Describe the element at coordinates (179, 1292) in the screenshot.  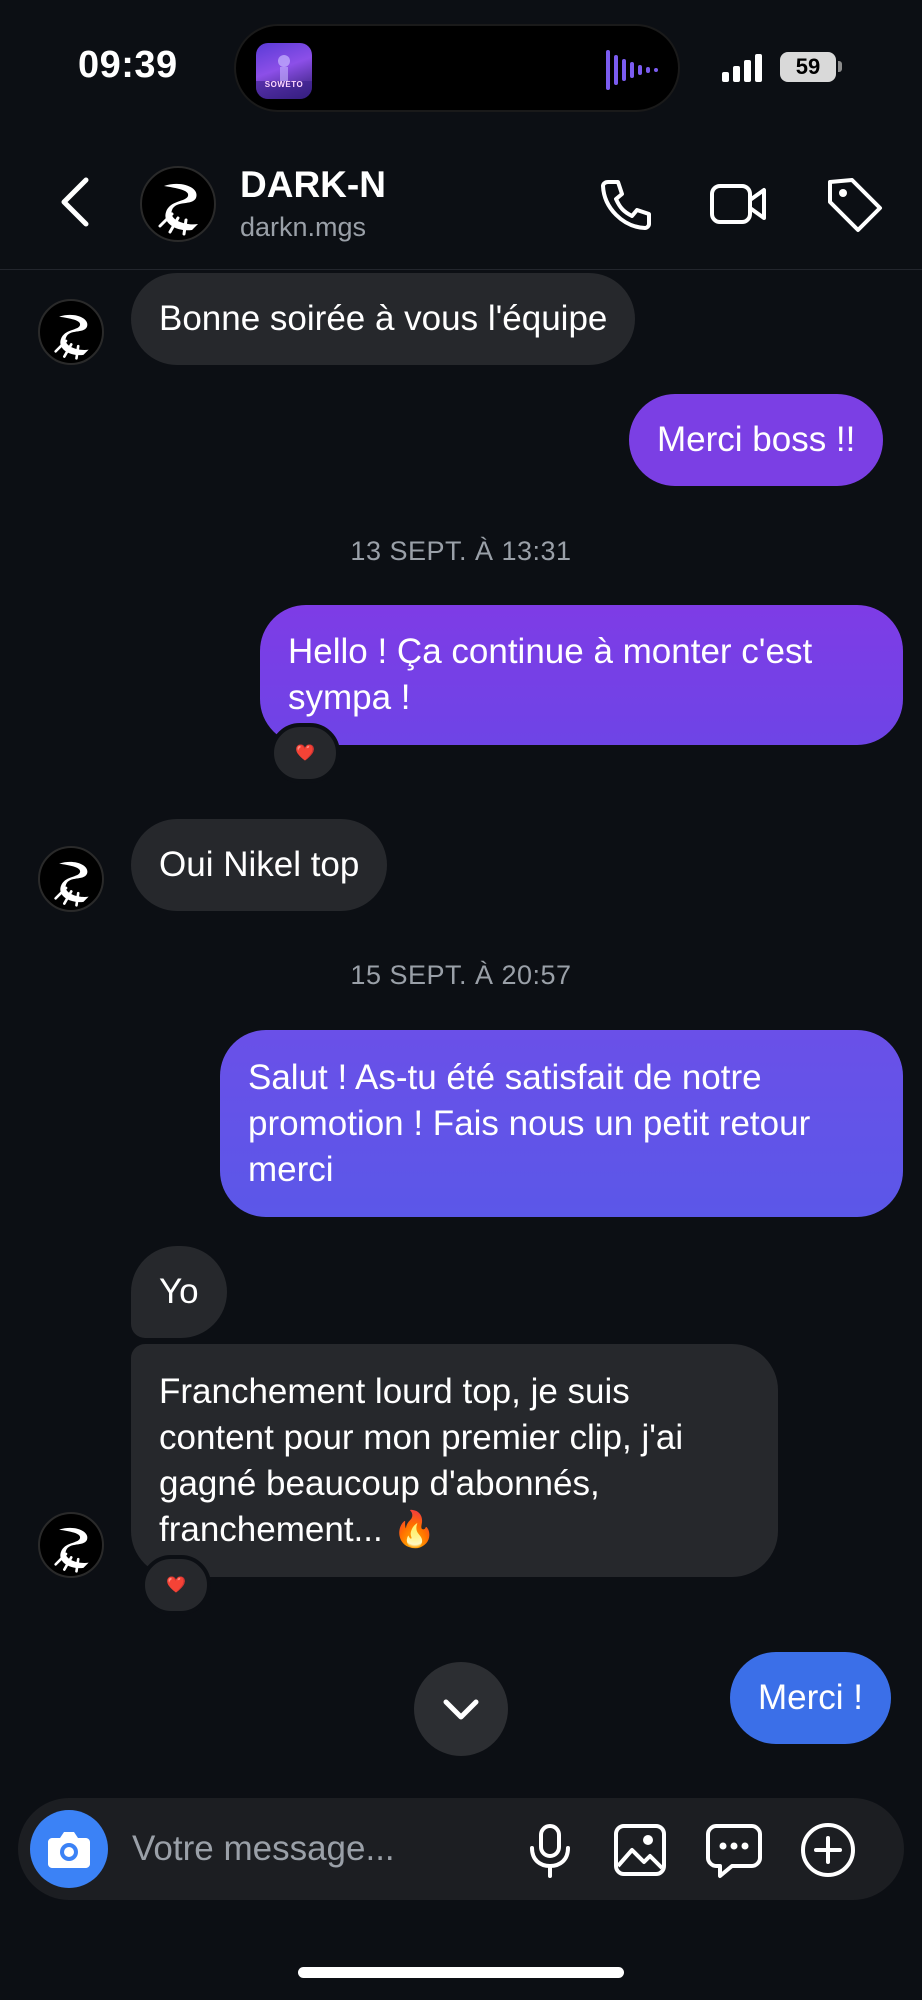
I see `incoming-message: Yo` at that location.